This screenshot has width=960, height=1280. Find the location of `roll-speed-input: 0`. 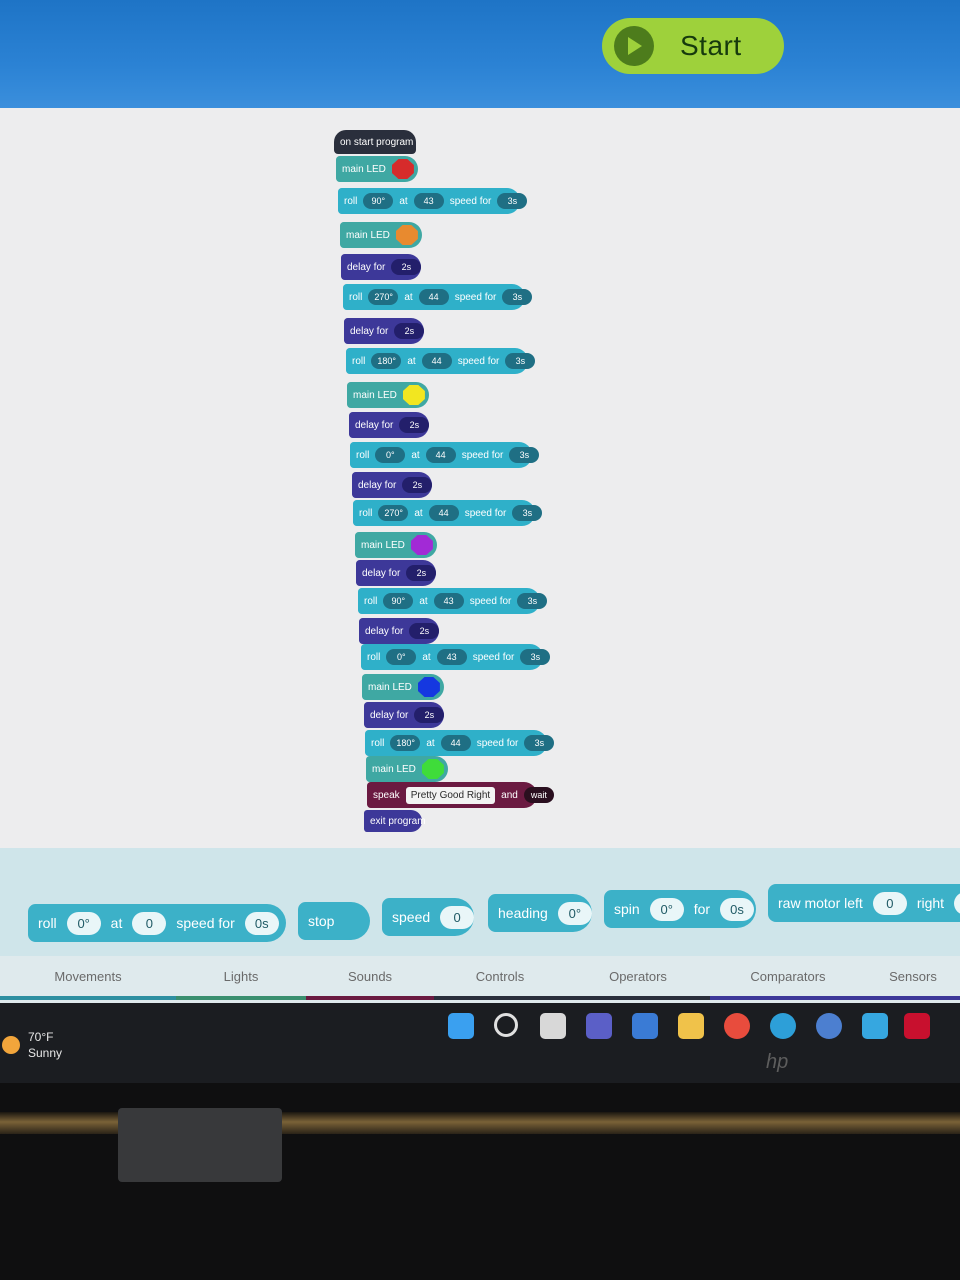

roll-speed-input: 0 is located at coordinates (149, 923).